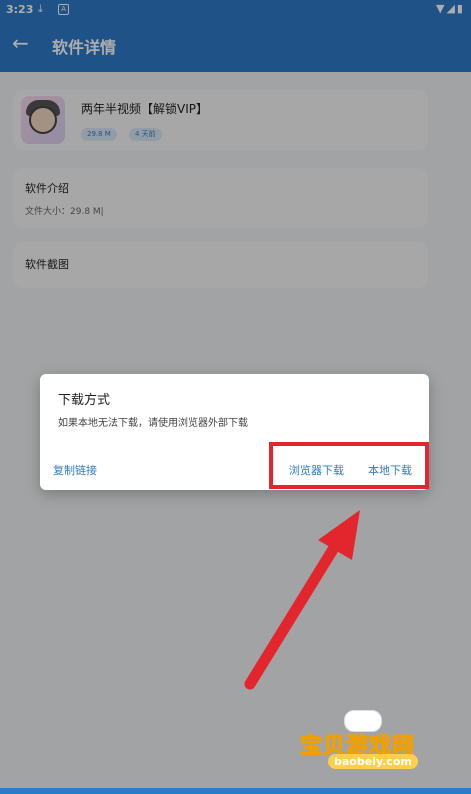 This screenshot has width=471, height=794. I want to click on watermark-en: baobeiy.com, so click(373, 761).